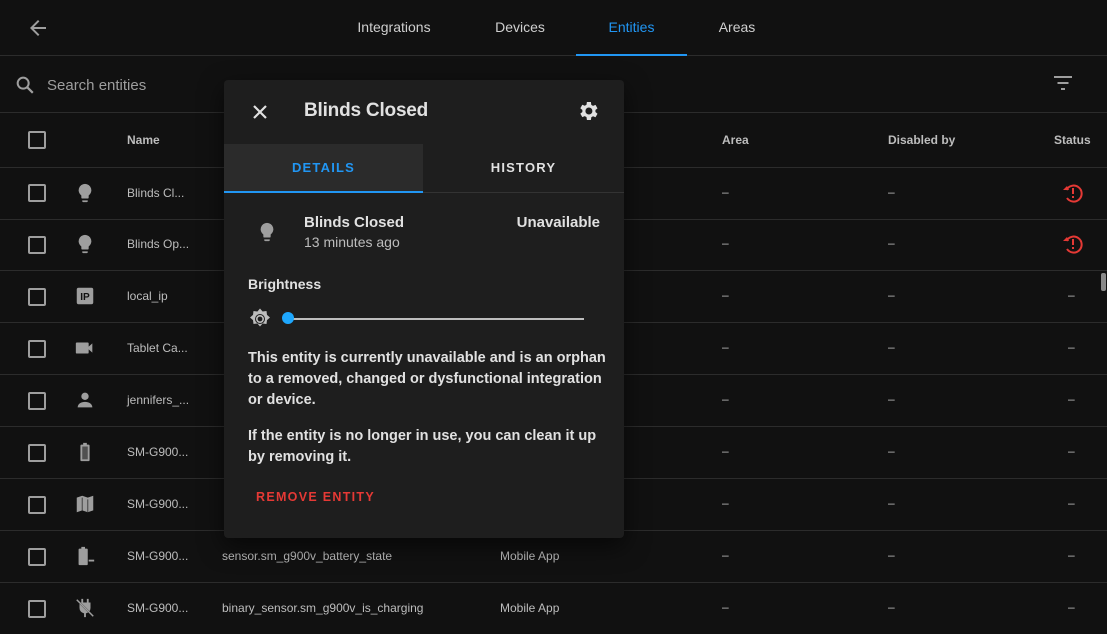 This screenshot has height=634, width=1107. Describe the element at coordinates (85, 504) in the screenshot. I see `map-icon` at that location.